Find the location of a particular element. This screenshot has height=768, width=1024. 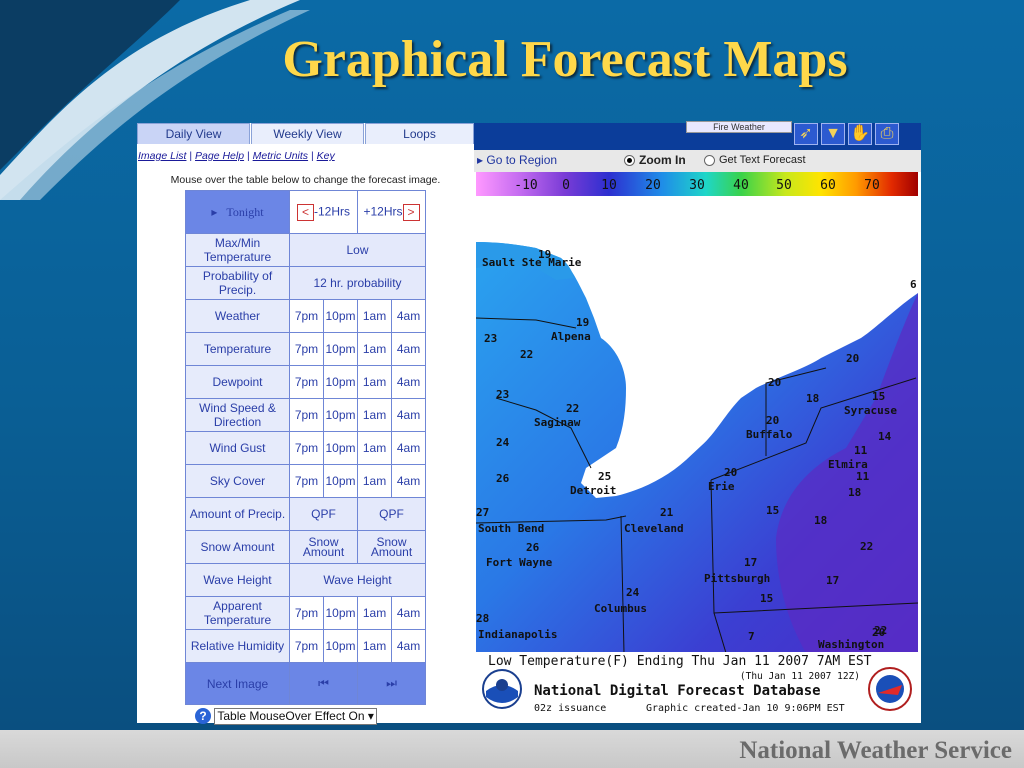

link-image-list: Image List is located at coordinates (162, 156).